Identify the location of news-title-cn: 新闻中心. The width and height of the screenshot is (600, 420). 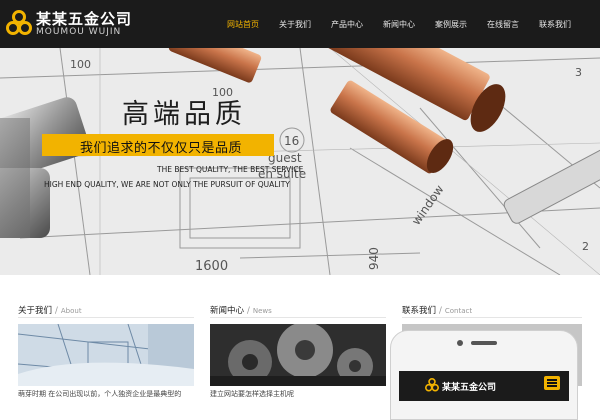
(227, 311).